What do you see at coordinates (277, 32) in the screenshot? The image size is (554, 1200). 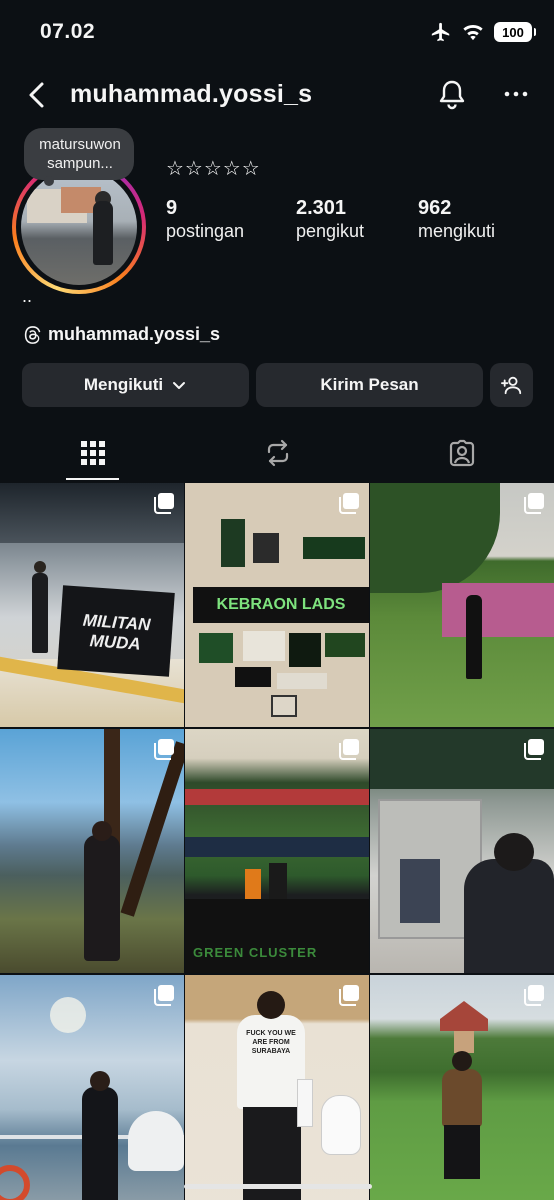 I see `status-bar: 07.02 100` at bounding box center [277, 32].